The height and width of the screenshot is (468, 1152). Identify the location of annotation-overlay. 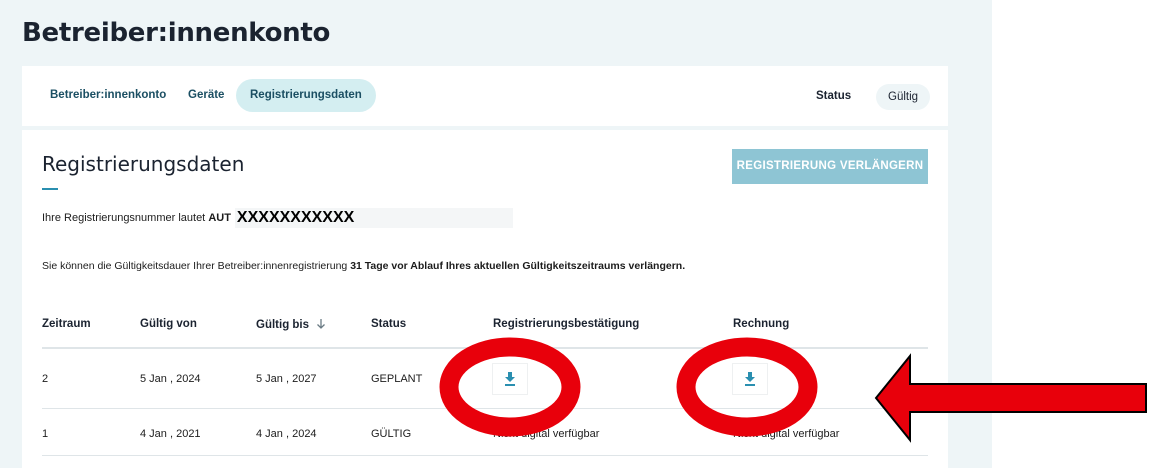
(793, 390).